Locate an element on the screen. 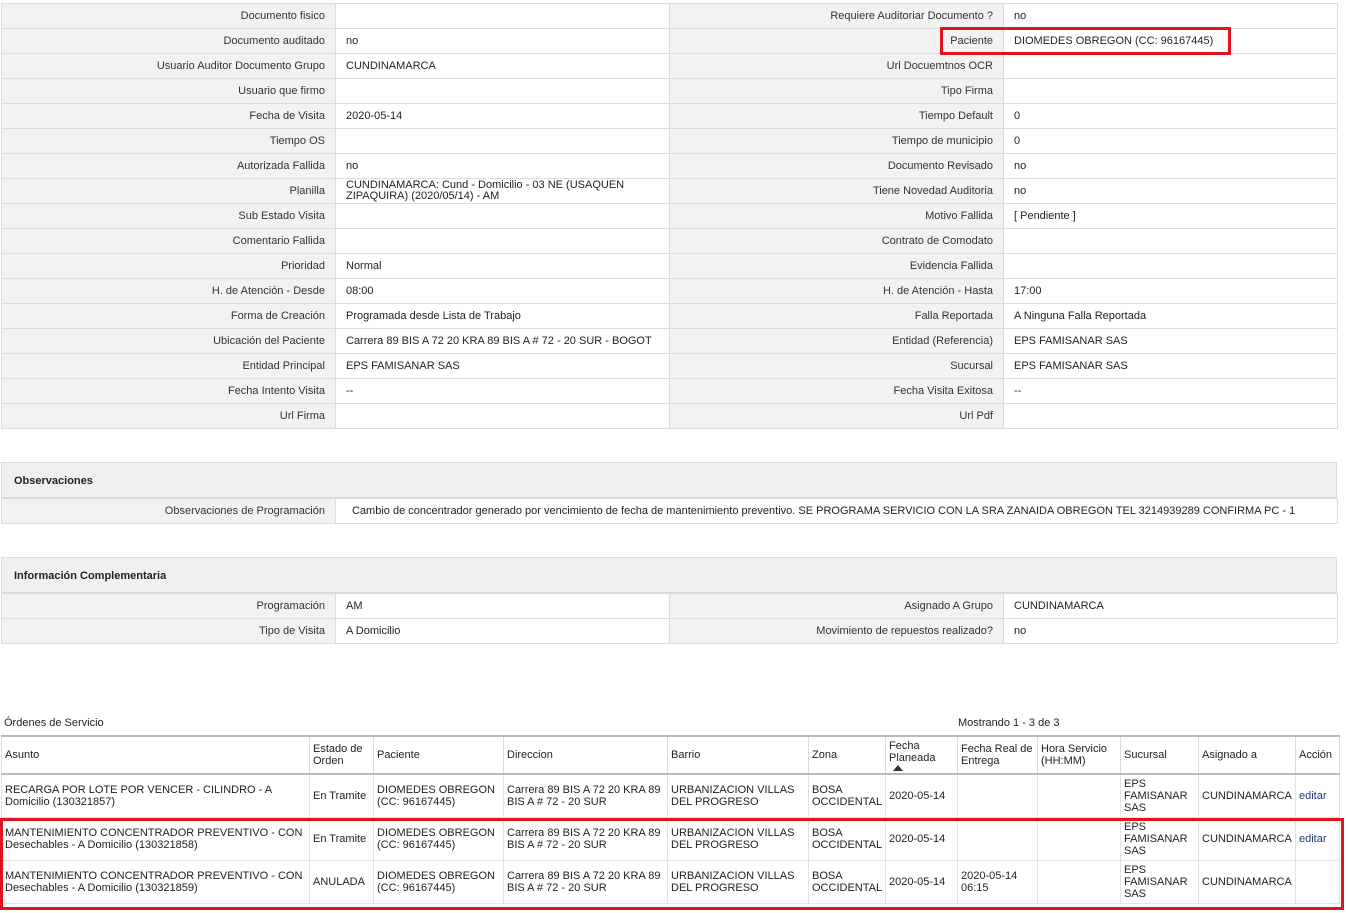 This screenshot has width=1348, height=913. column-header-label: Barrio is located at coordinates (686, 755).